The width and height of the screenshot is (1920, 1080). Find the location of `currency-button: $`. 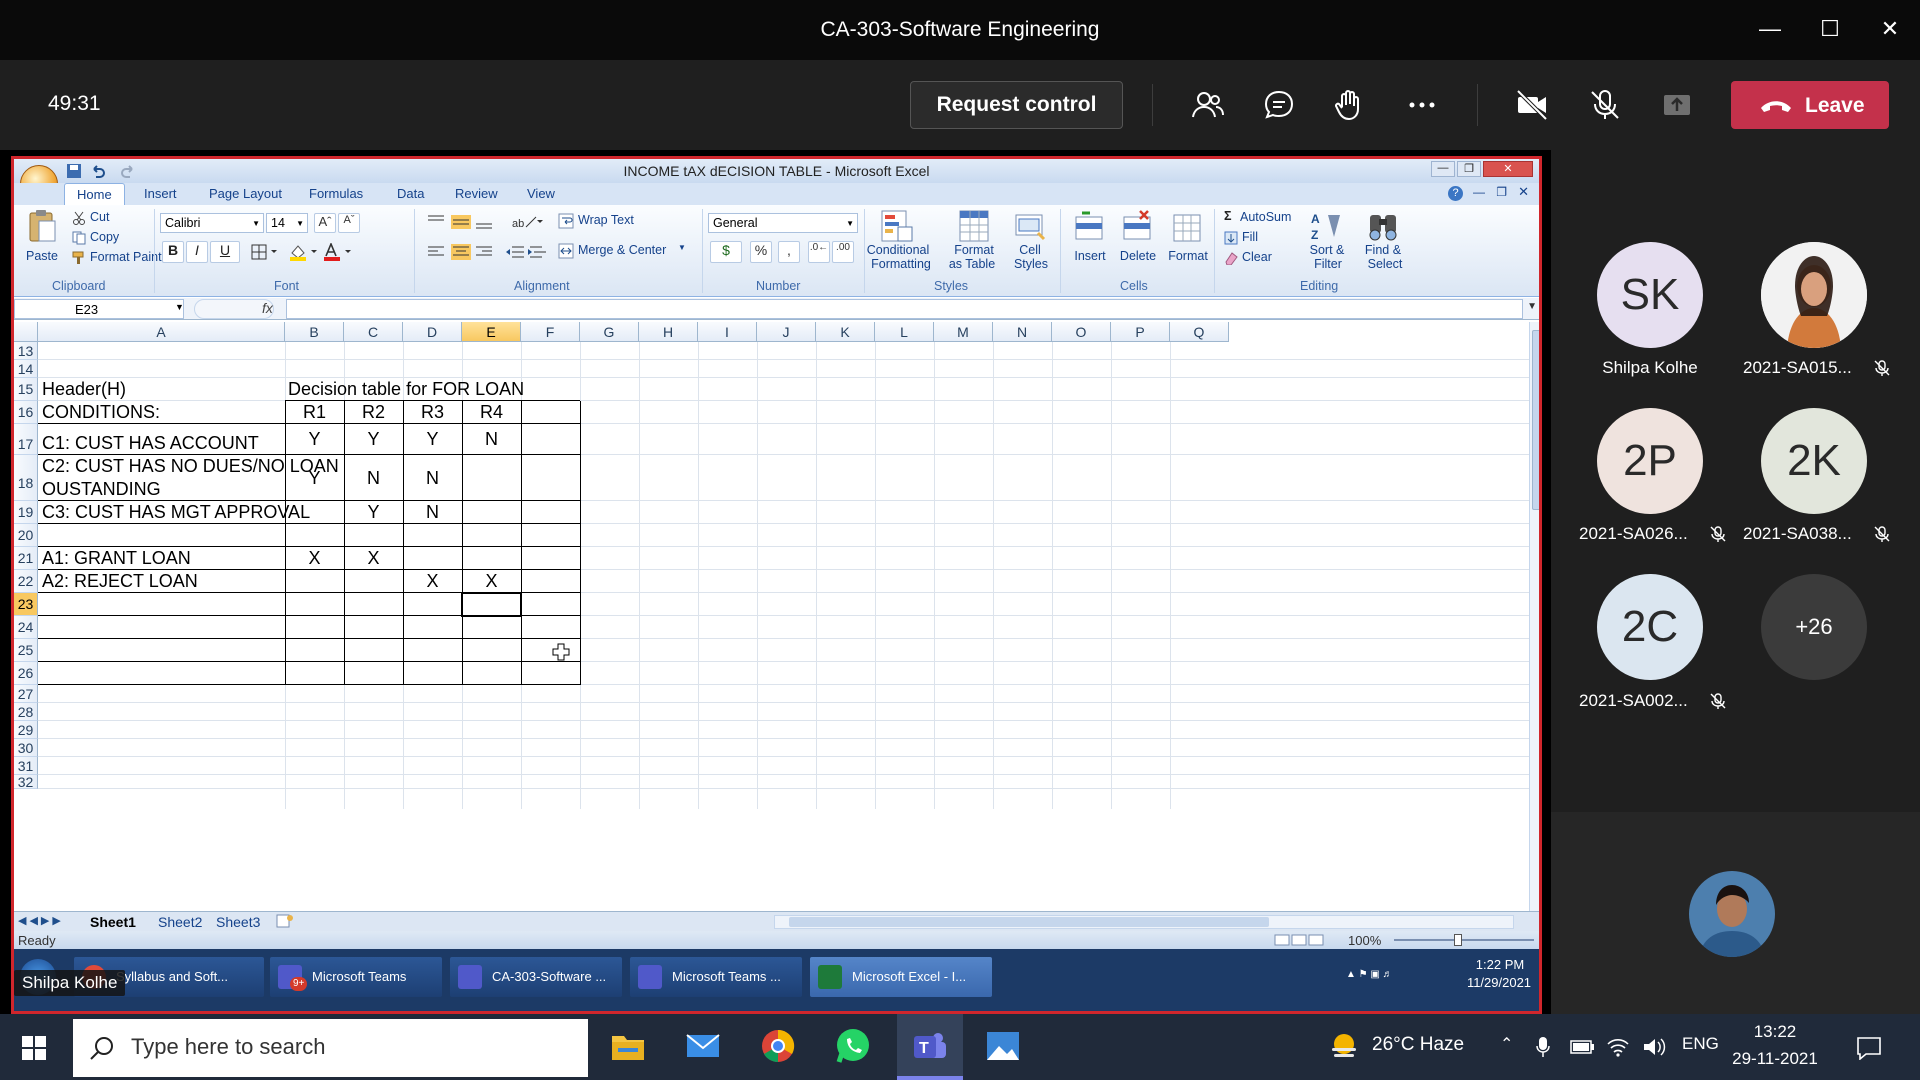

currency-button: $ is located at coordinates (726, 252).